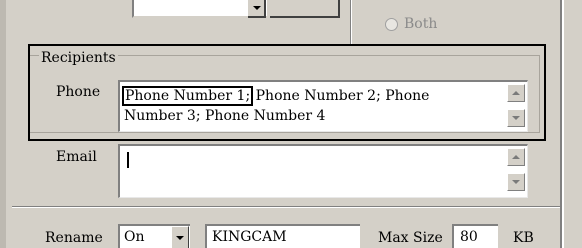  What do you see at coordinates (516, 182) in the screenshot?
I see `email-scroll-down-button` at bounding box center [516, 182].